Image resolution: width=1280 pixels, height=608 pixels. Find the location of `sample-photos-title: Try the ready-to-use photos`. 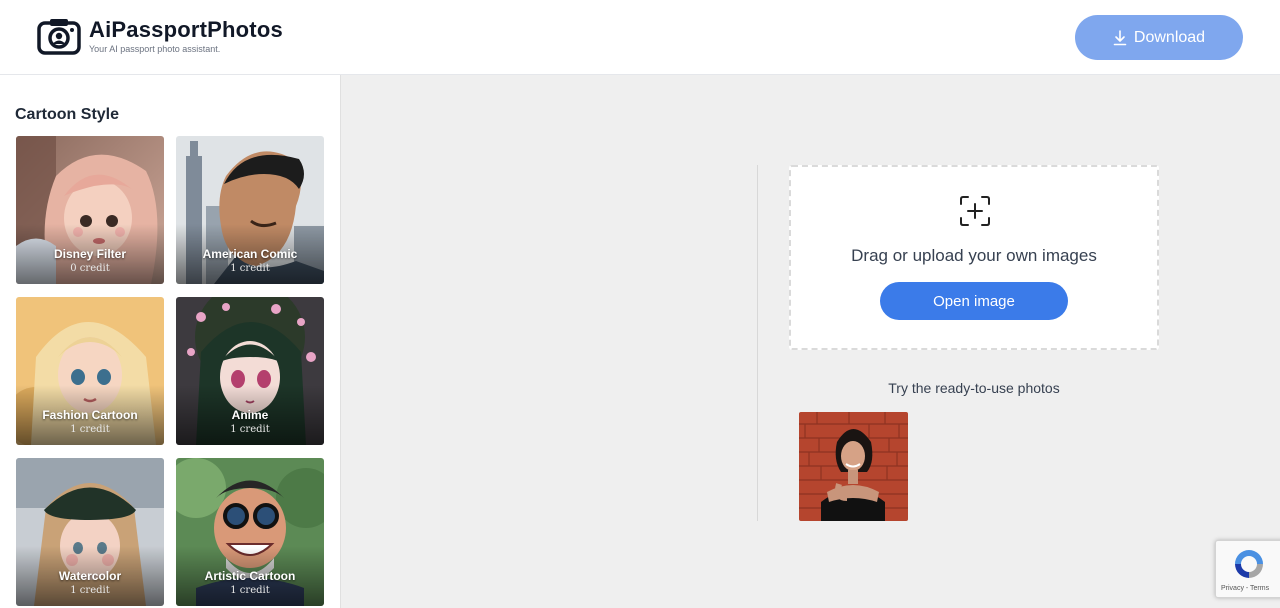

sample-photos-title: Try the ready-to-use photos is located at coordinates (974, 388).